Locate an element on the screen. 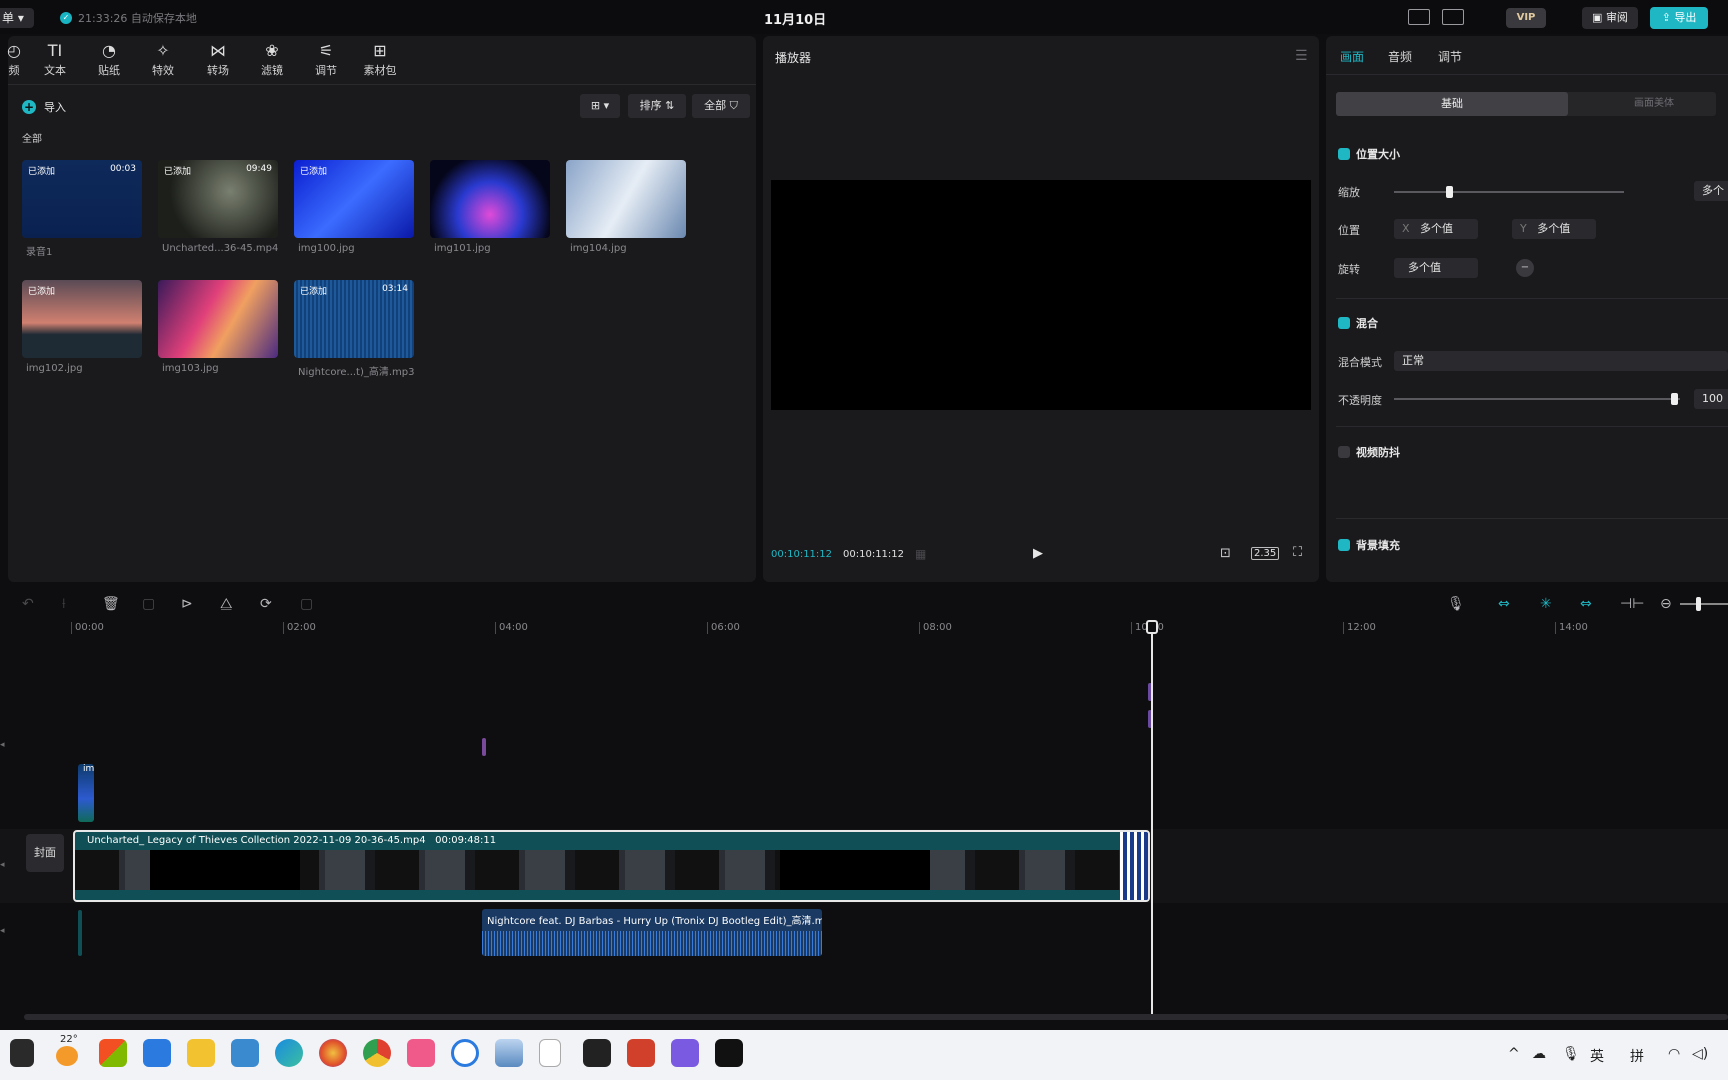 Image resolution: width=1728 pixels, height=1080 pixels. keyframe-marker is located at coordinates (484, 747).